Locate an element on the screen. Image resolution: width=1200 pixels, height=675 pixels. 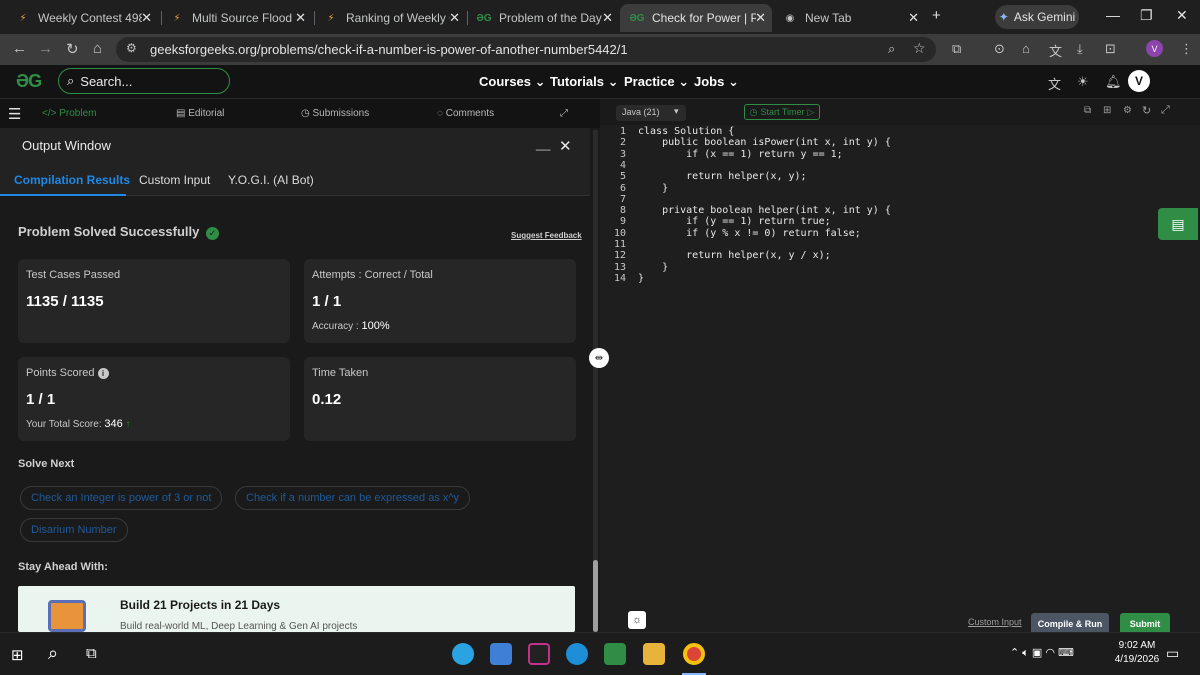
task-view-icon: ⧉ is located at coordinates (91, 653).